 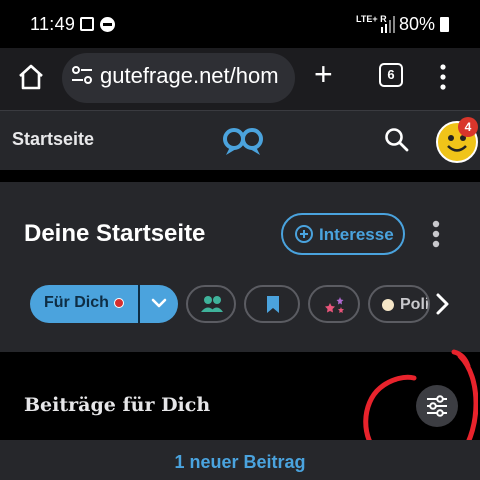 I want to click on notification-badge: 4, so click(x=468, y=127).